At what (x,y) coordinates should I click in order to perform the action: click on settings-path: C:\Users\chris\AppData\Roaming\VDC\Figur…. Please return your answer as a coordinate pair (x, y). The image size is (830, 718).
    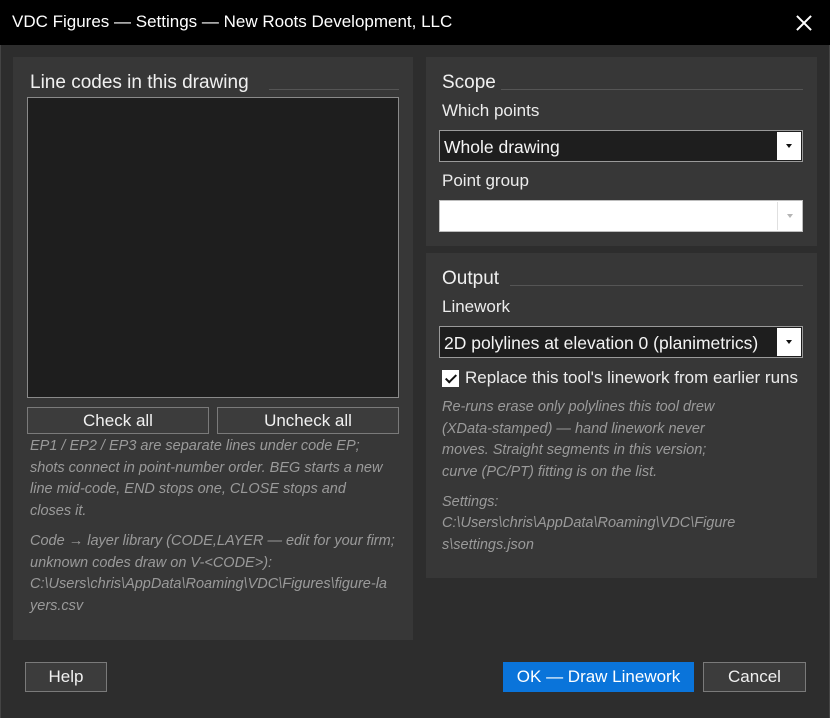
    Looking at the image, I should click on (589, 534).